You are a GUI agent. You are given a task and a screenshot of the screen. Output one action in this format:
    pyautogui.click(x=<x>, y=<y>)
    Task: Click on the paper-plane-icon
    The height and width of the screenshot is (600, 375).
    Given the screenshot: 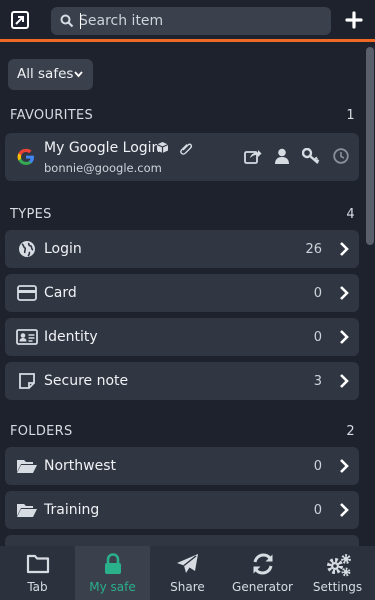 What is the action you would take?
    pyautogui.click(x=187, y=563)
    